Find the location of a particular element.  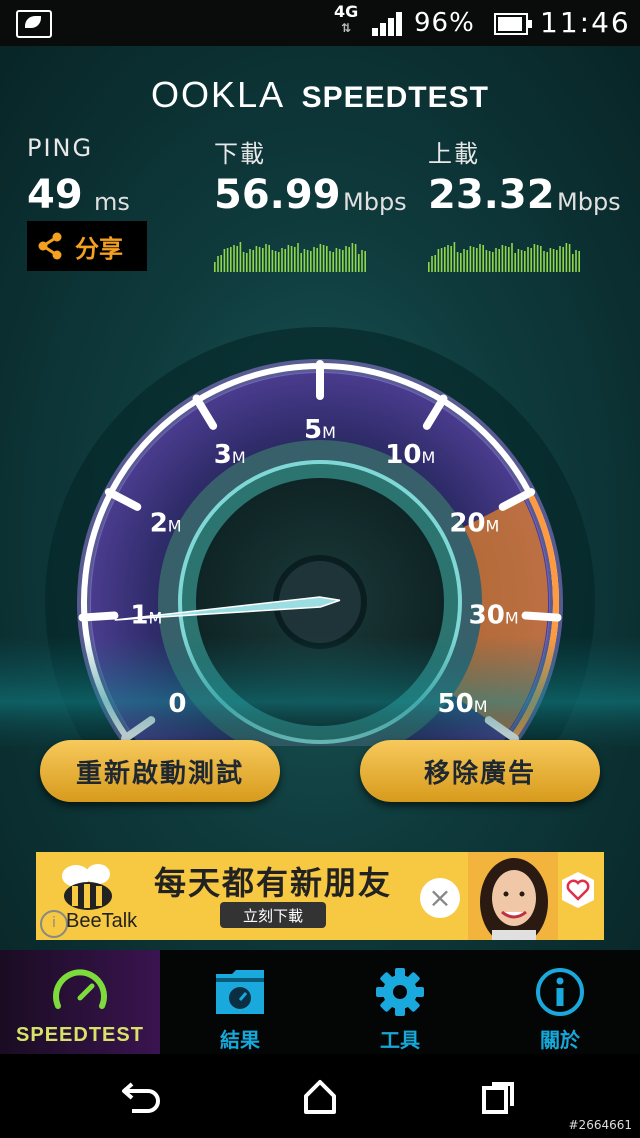

tab-speedtest: SPEEDTEST is located at coordinates (80, 1002).